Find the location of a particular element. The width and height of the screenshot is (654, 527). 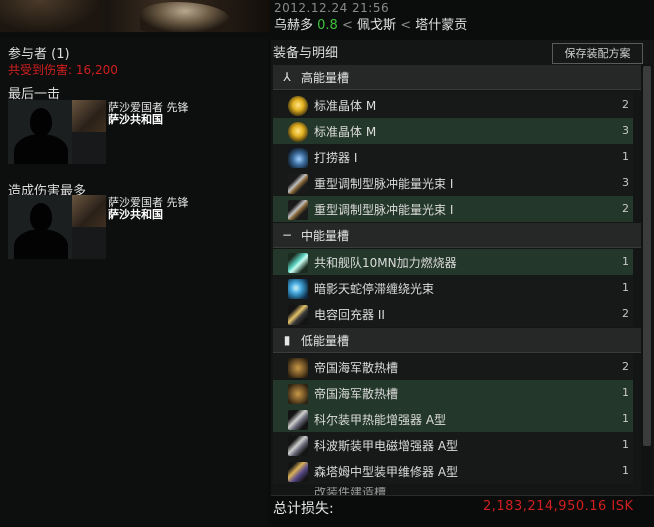

fitting-item-row: 标准晶体 M 3 is located at coordinates (453, 131).